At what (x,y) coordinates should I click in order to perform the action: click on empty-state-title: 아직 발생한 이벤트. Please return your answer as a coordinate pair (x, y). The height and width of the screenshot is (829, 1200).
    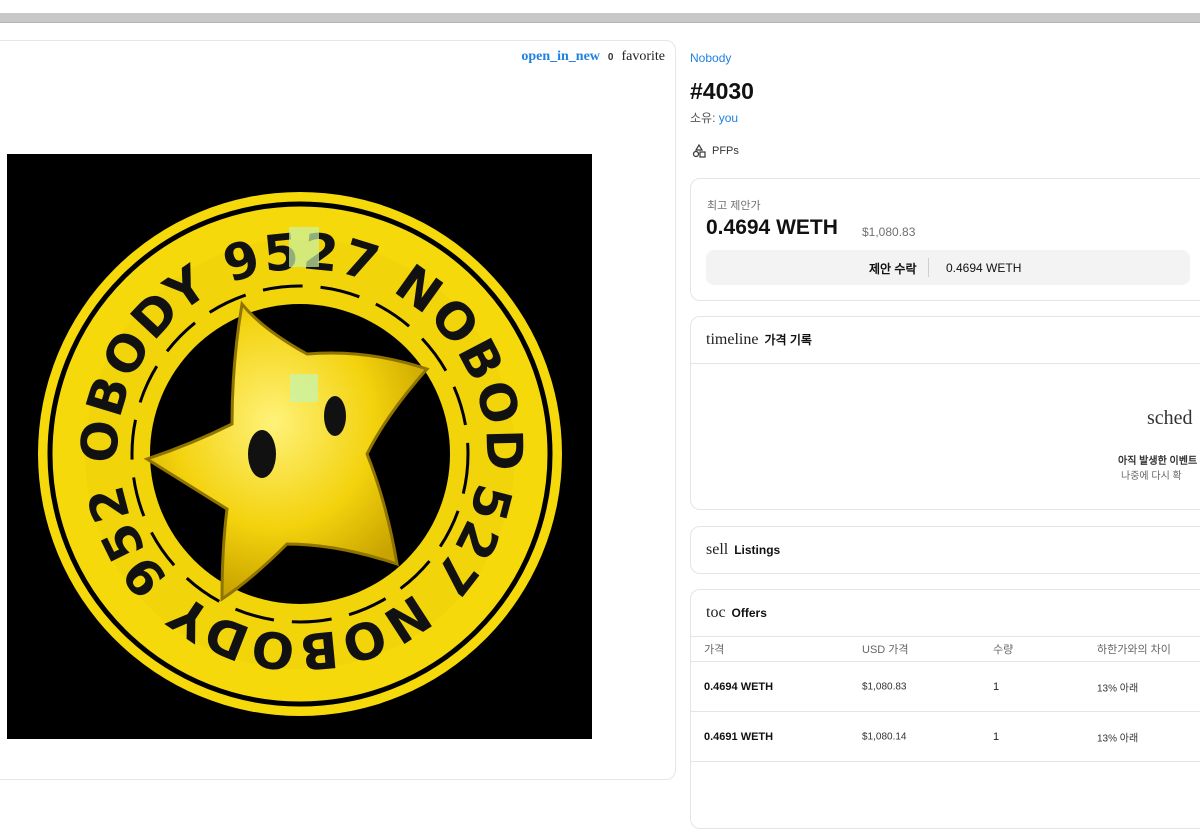
    Looking at the image, I should click on (1158, 461).